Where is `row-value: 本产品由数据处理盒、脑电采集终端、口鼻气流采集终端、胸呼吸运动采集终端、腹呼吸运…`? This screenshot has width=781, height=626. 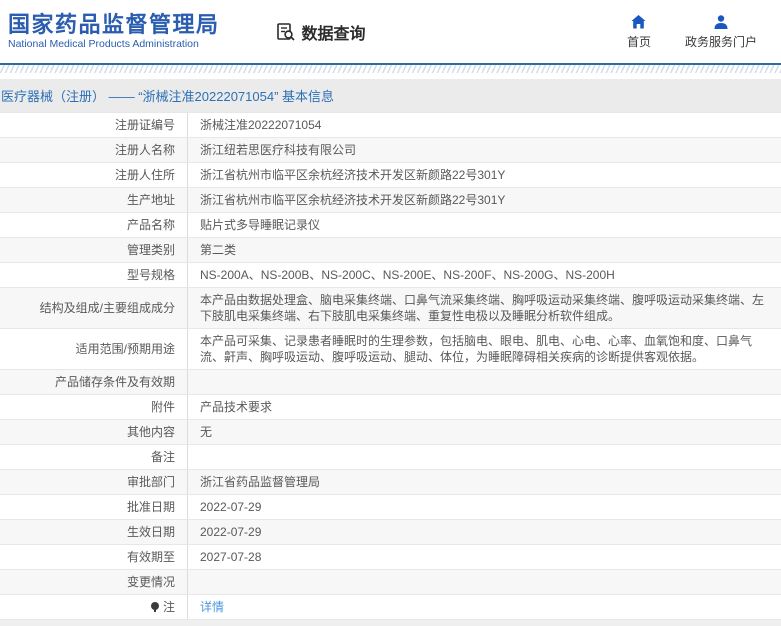
row-value: 本产品由数据处理盒、脑电采集终端、口鼻气流采集终端、胸呼吸运动采集终端、腹呼吸运… is located at coordinates (482, 308).